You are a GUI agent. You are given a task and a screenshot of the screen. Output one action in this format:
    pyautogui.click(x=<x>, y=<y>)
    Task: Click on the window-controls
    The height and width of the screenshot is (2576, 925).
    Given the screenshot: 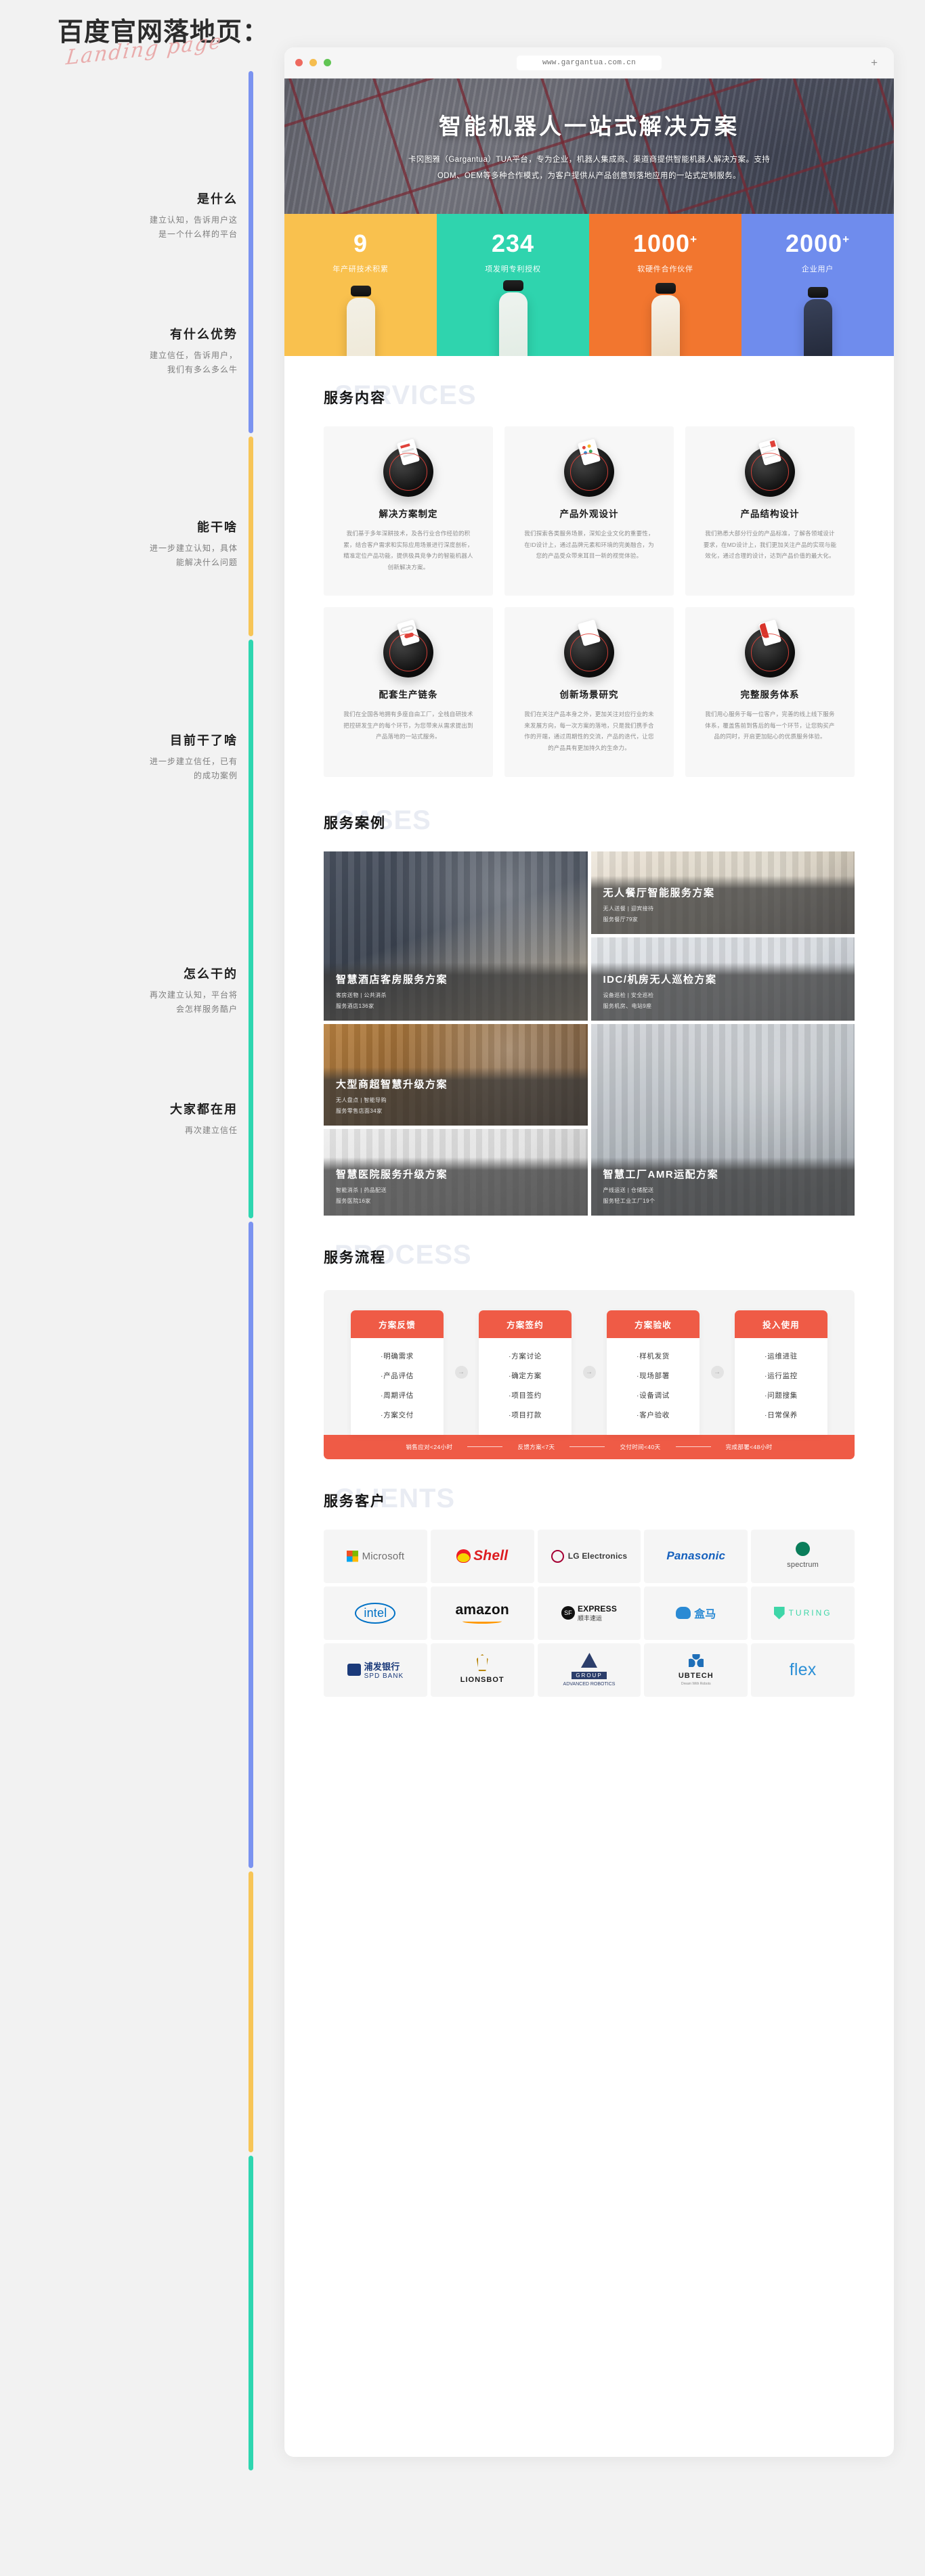 What is the action you would take?
    pyautogui.click(x=313, y=62)
    